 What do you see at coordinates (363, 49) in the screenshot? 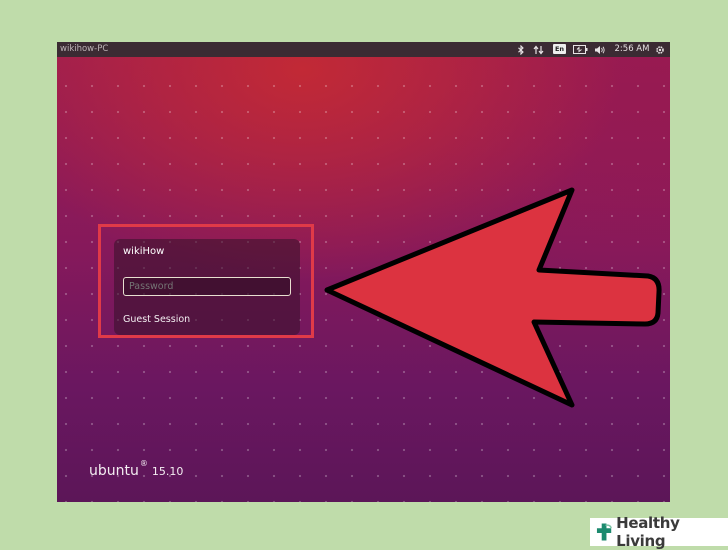
I see `top-panel: wikihow-PC En 2:56 AM` at bounding box center [363, 49].